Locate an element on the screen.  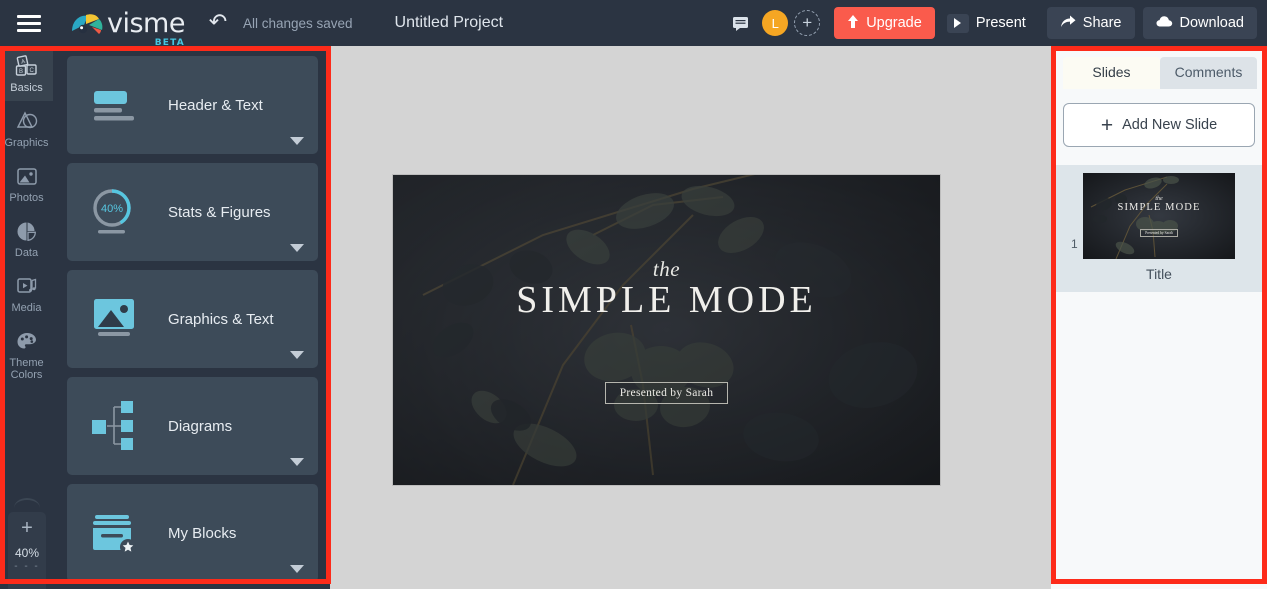
sidebar-label-graphics: Graphics is located at coordinates (26, 143).